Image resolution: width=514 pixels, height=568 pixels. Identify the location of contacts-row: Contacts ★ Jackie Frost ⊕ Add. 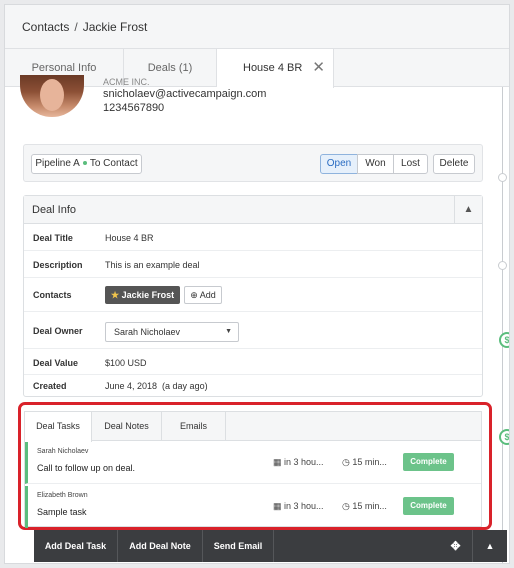
(253, 295).